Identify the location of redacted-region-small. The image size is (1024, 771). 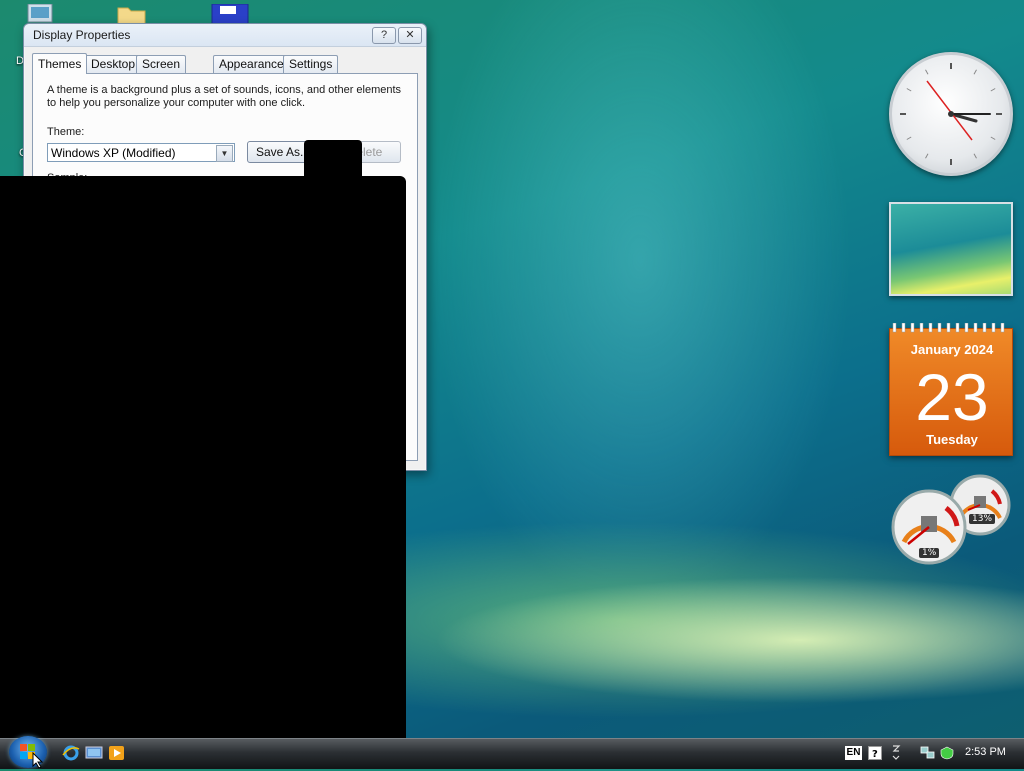
(333, 160).